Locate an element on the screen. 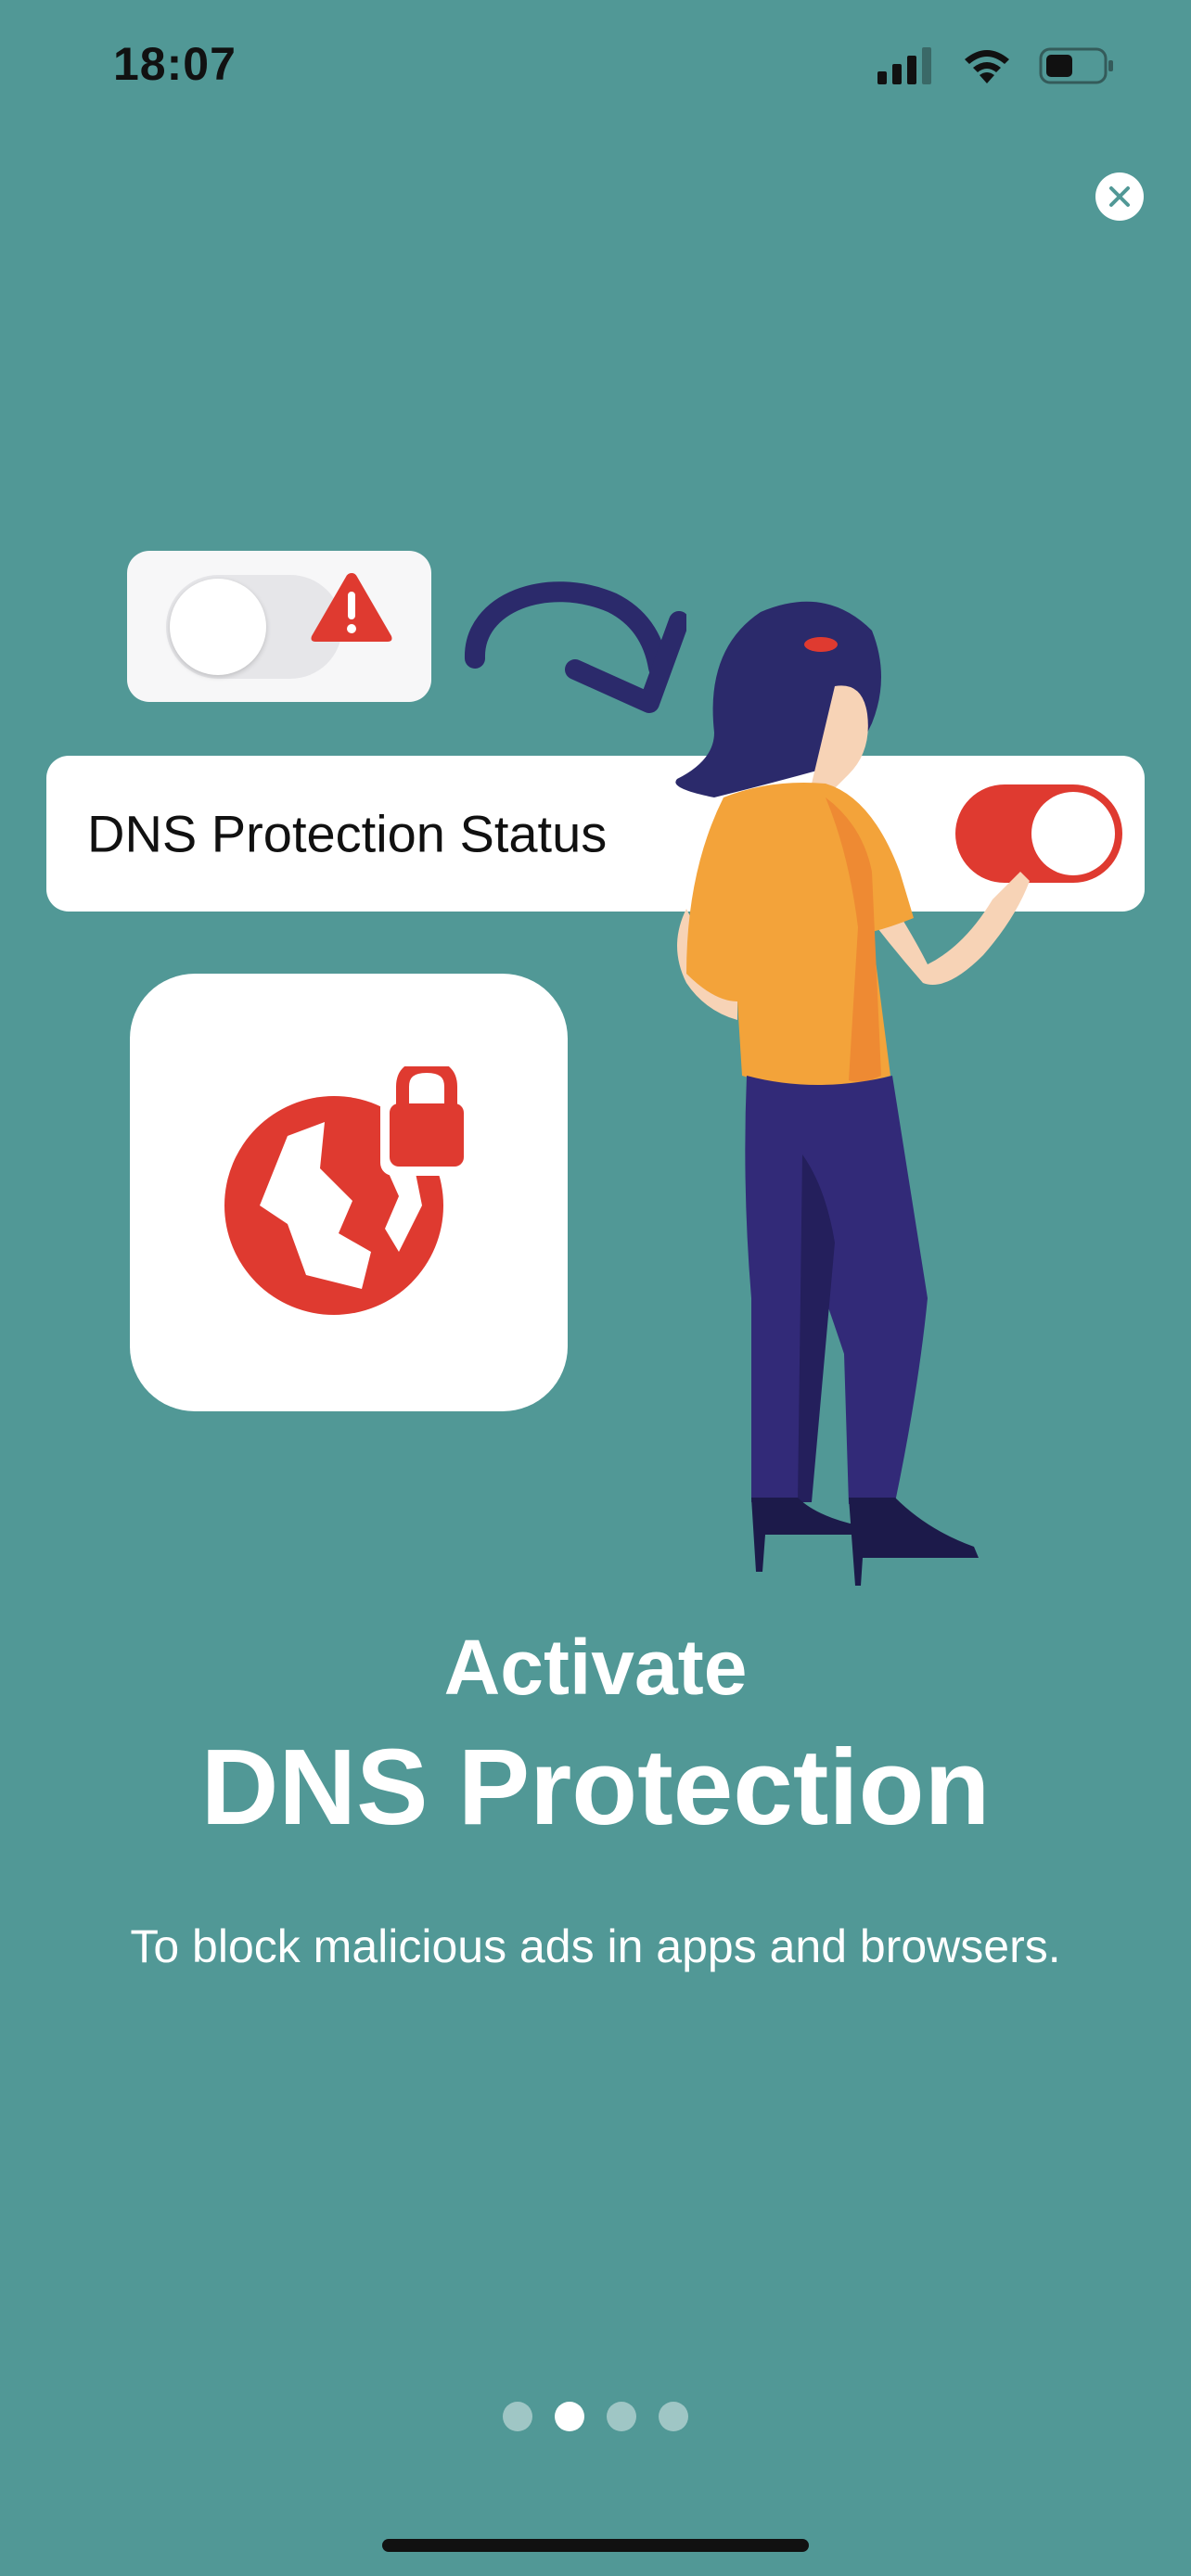  toggle-knob is located at coordinates (218, 627).